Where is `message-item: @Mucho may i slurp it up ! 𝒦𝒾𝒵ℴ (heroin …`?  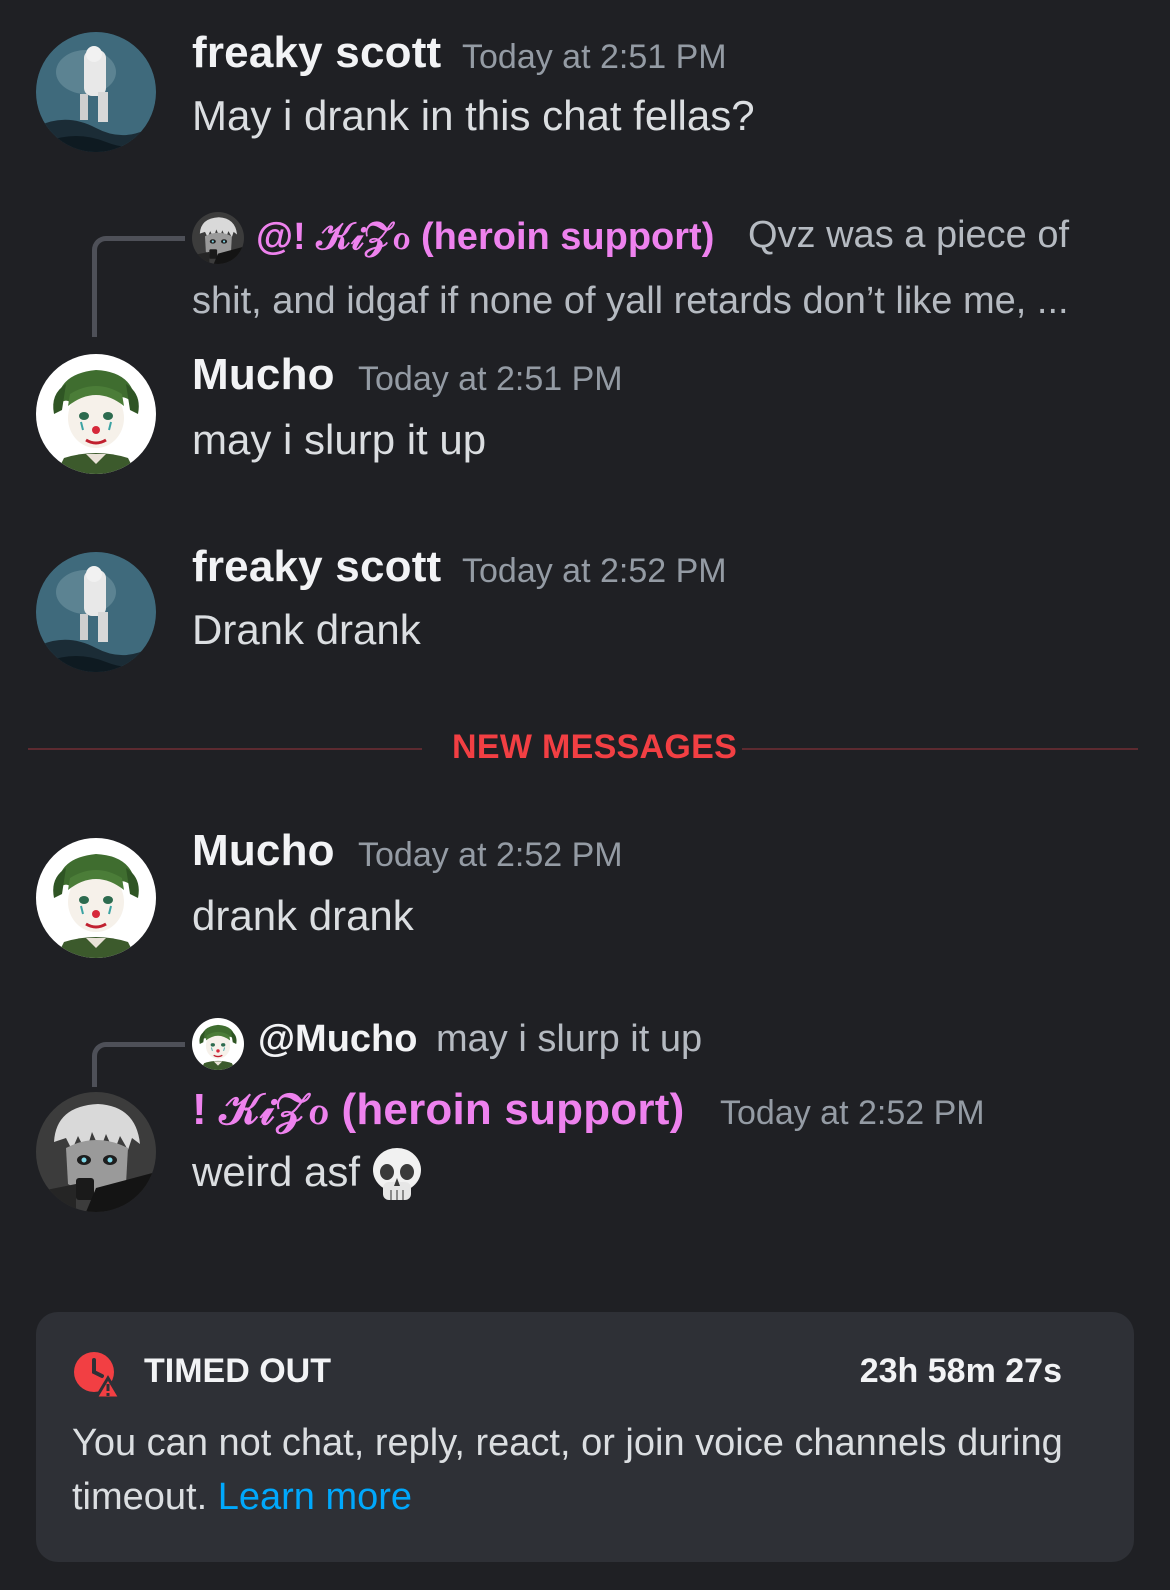
message-item: @Mucho may i slurp it up ! 𝒦𝒾𝒵ℴ (heroin … is located at coordinates (585, 1120).